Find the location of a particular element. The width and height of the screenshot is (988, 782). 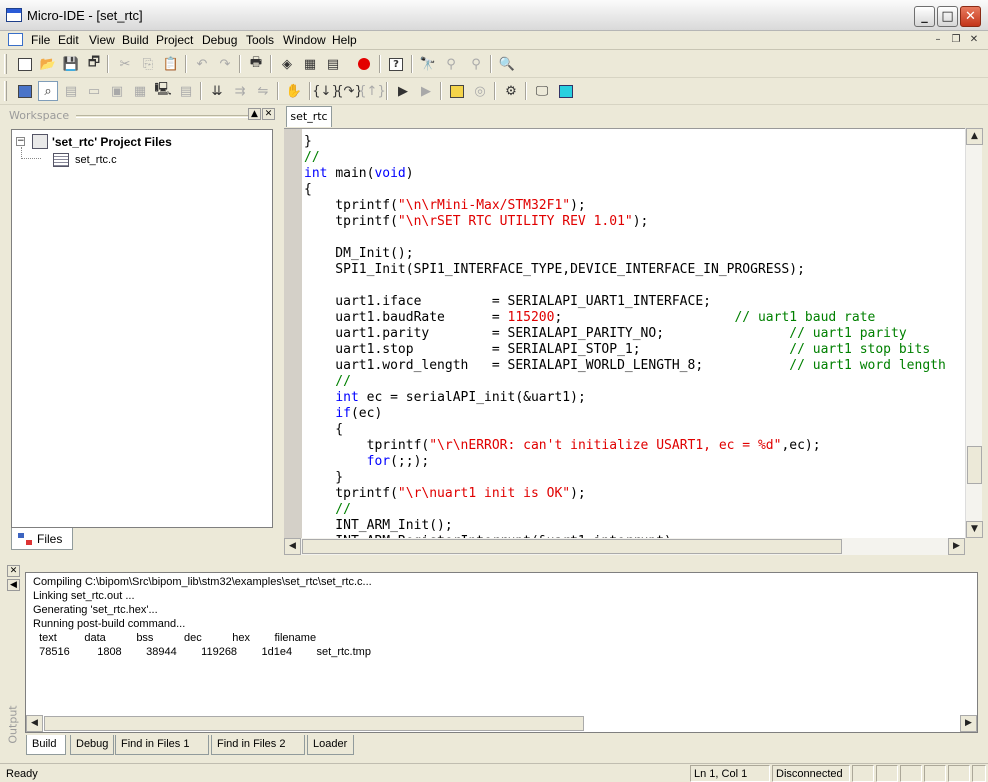

cut-icon: ✂ is located at coordinates (125, 64).